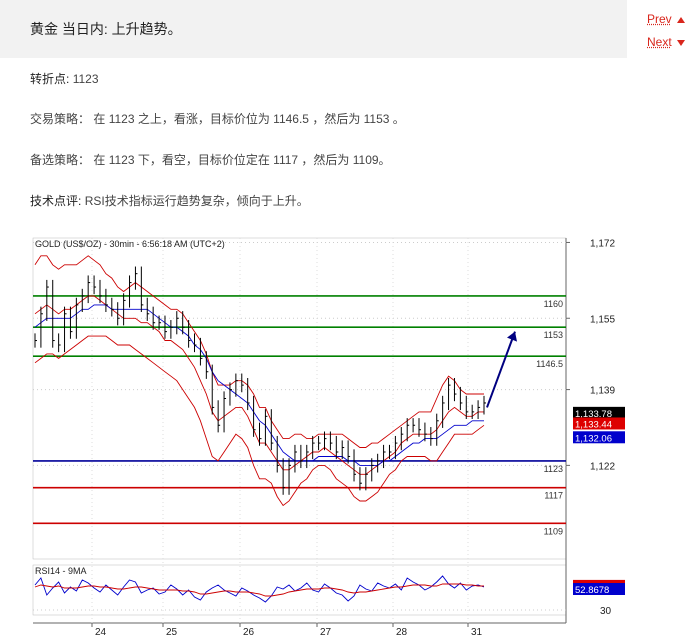  Describe the element at coordinates (553, 335) in the screenshot. I see `level-label-1153: 1153` at that location.